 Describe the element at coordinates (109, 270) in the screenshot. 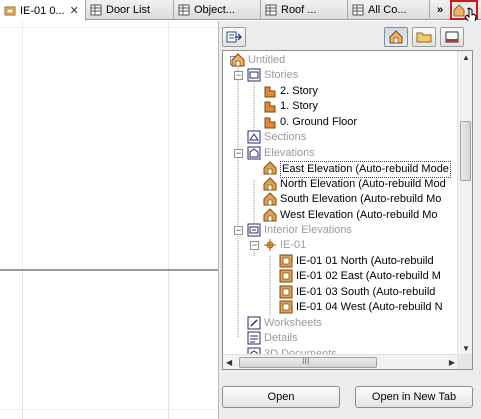

I see `canvas-divider` at that location.